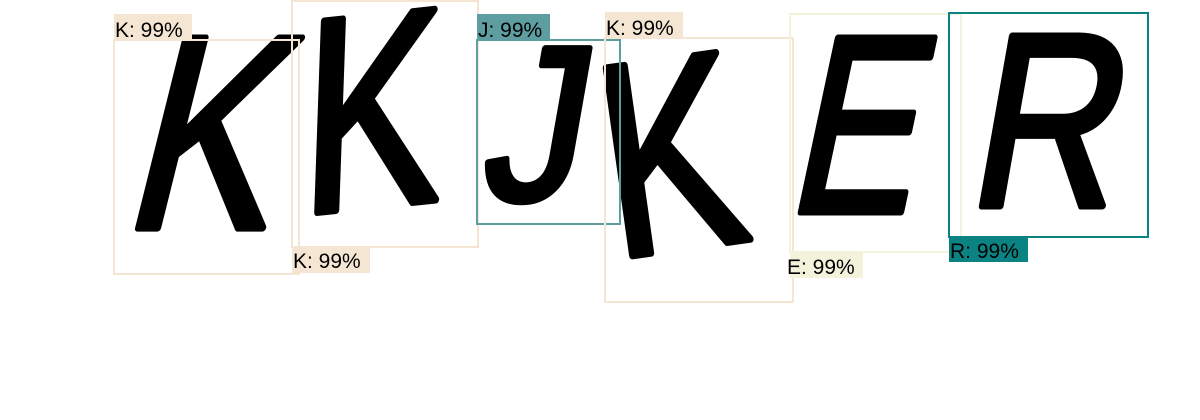  I want to click on detection-label: J: 99%, so click(510, 30).